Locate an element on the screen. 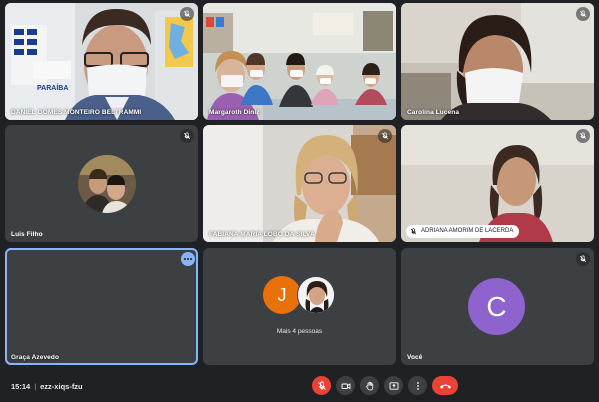  avatar-letter: J is located at coordinates (282, 294).